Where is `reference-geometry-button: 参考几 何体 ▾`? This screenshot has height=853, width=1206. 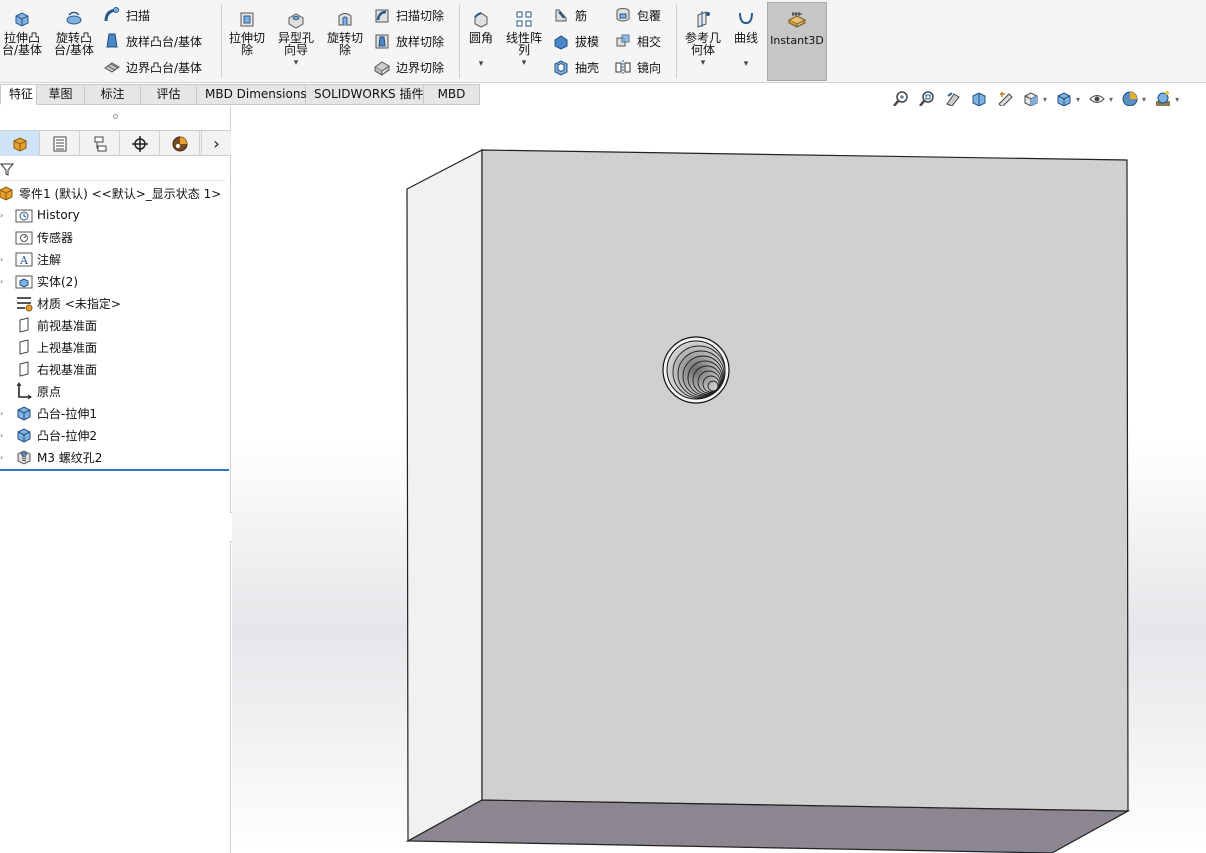 reference-geometry-button: 参考几 何体 ▾ is located at coordinates (703, 38).